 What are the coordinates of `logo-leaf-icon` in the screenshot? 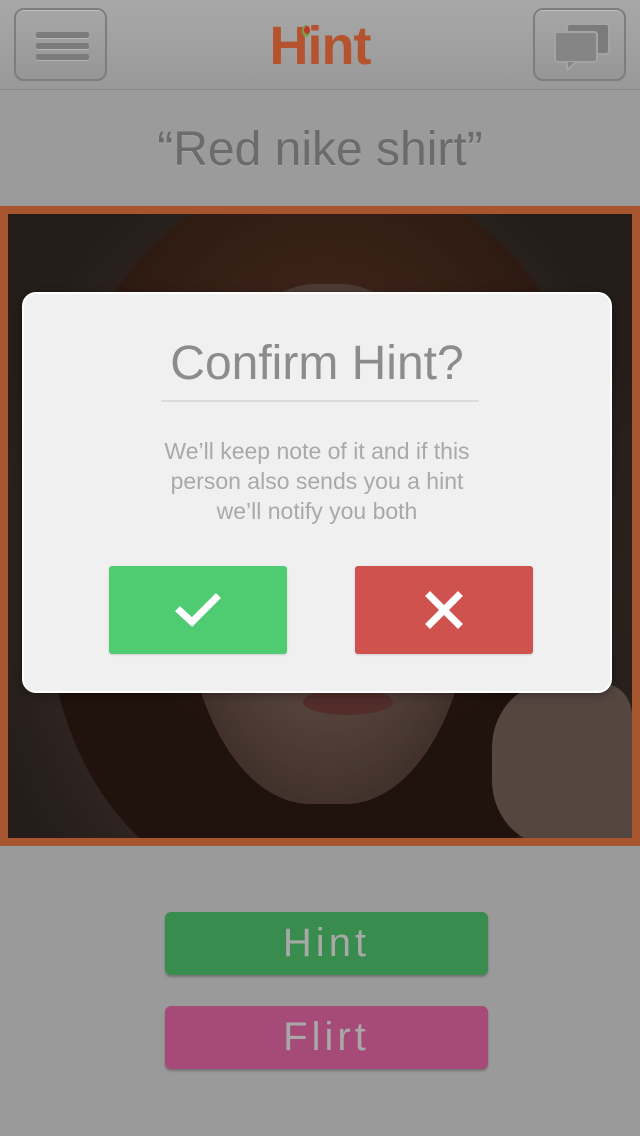 It's located at (306, 31).